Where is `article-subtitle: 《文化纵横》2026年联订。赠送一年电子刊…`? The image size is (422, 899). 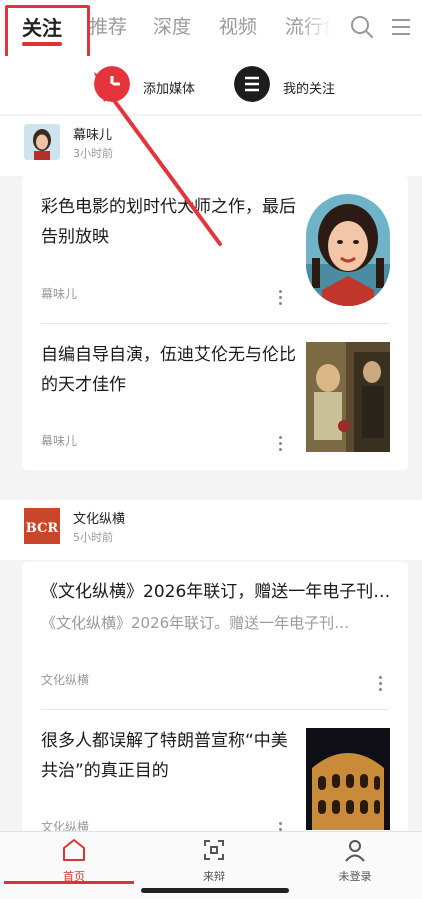 article-subtitle: 《文化纵横》2026年联订。赠送一年电子刊… is located at coordinates (195, 623).